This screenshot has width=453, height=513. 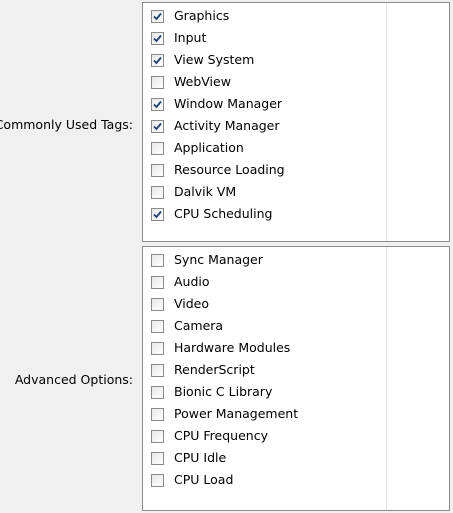 What do you see at coordinates (227, 125) in the screenshot?
I see `list-item-label: Activity Manager` at bounding box center [227, 125].